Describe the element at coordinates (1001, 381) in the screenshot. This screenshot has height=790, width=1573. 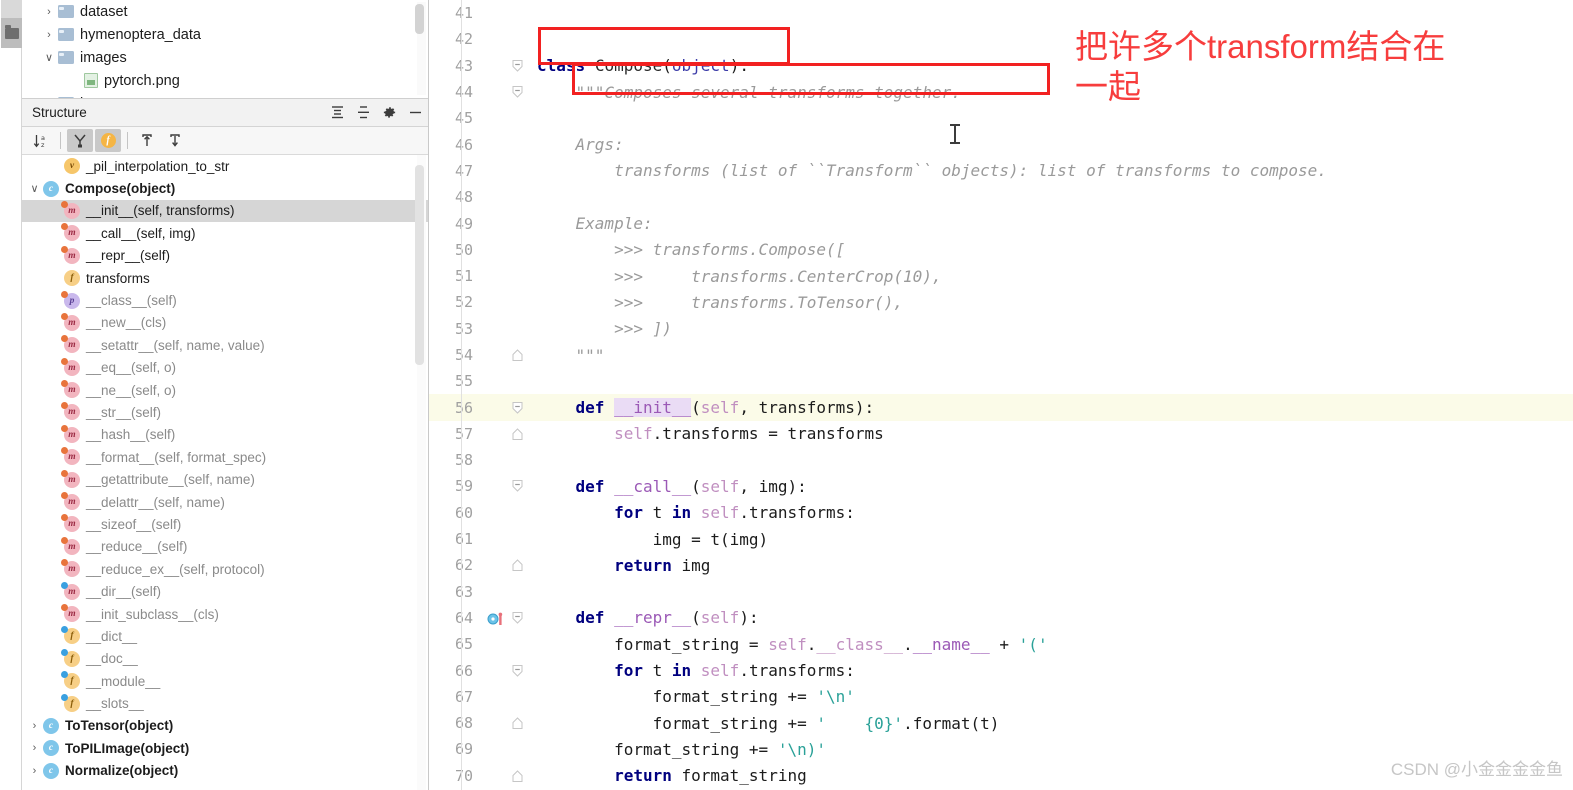
I see `code-line: 55` at that location.